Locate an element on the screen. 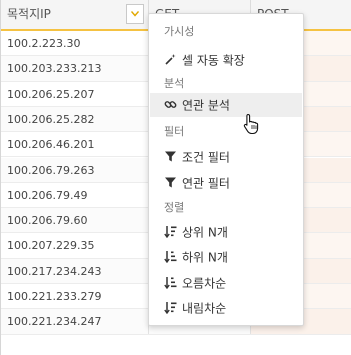  menu-item-descending: 내림차순 is located at coordinates (226, 308).